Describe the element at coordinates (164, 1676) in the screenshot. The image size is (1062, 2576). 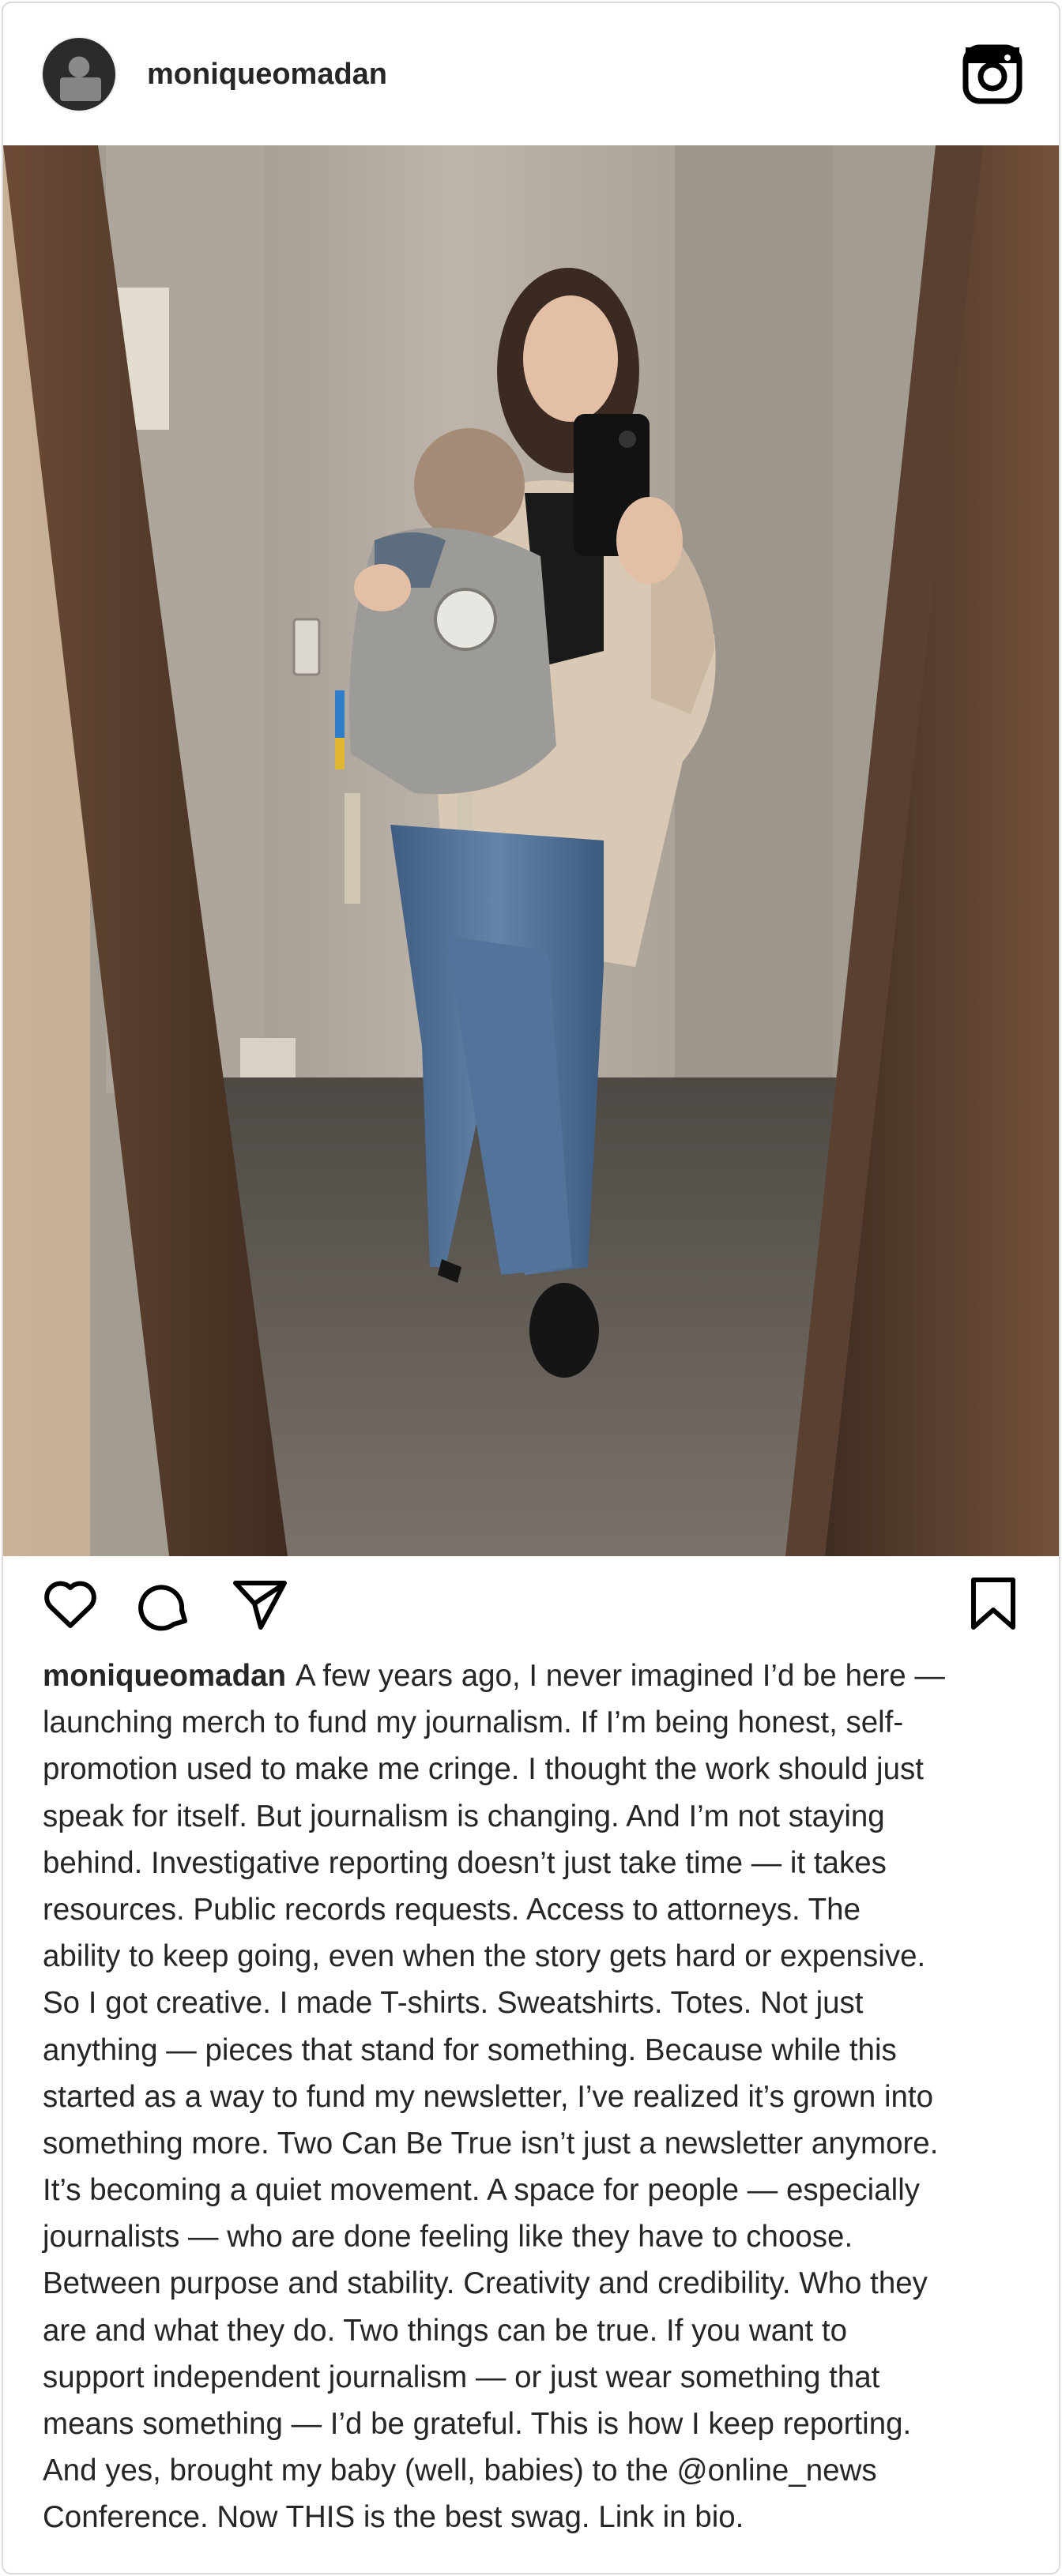
I see `caption-username: moniqueomadan` at that location.